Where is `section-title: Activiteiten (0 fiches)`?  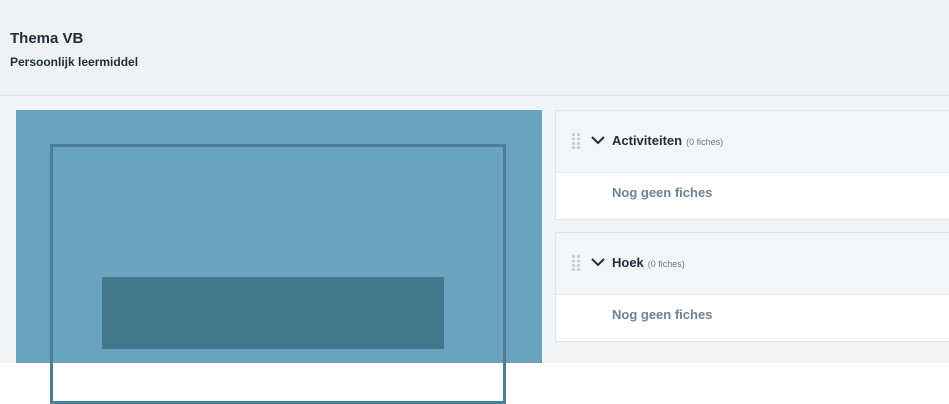 section-title: Activiteiten (0 fiches) is located at coordinates (667, 140).